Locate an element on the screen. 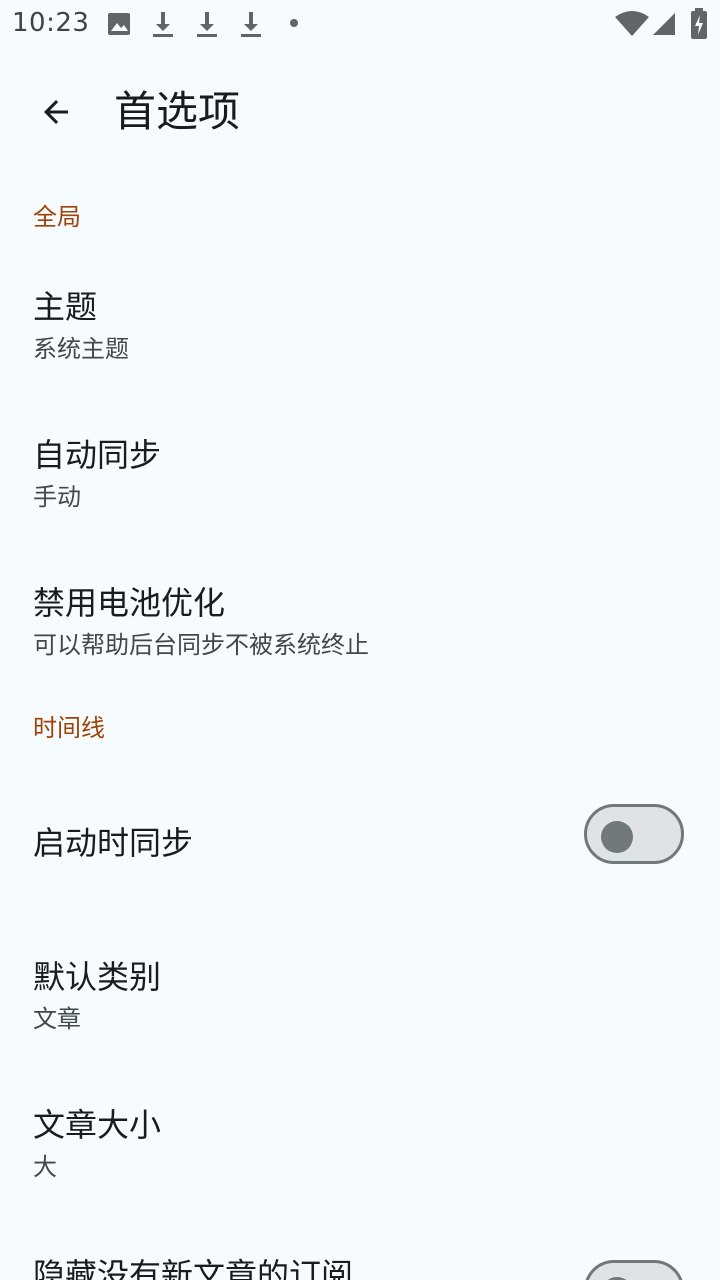 The image size is (720, 1280). top-app-bar: 首选项 is located at coordinates (360, 112).